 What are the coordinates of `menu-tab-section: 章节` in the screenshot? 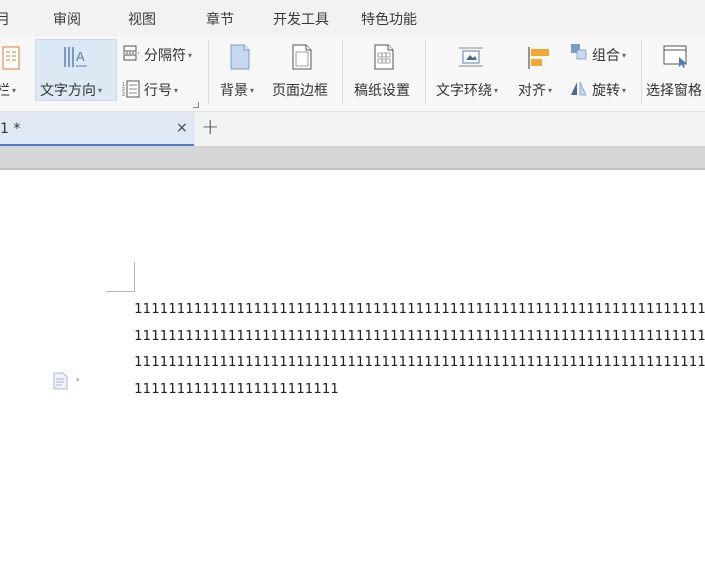 It's located at (220, 19).